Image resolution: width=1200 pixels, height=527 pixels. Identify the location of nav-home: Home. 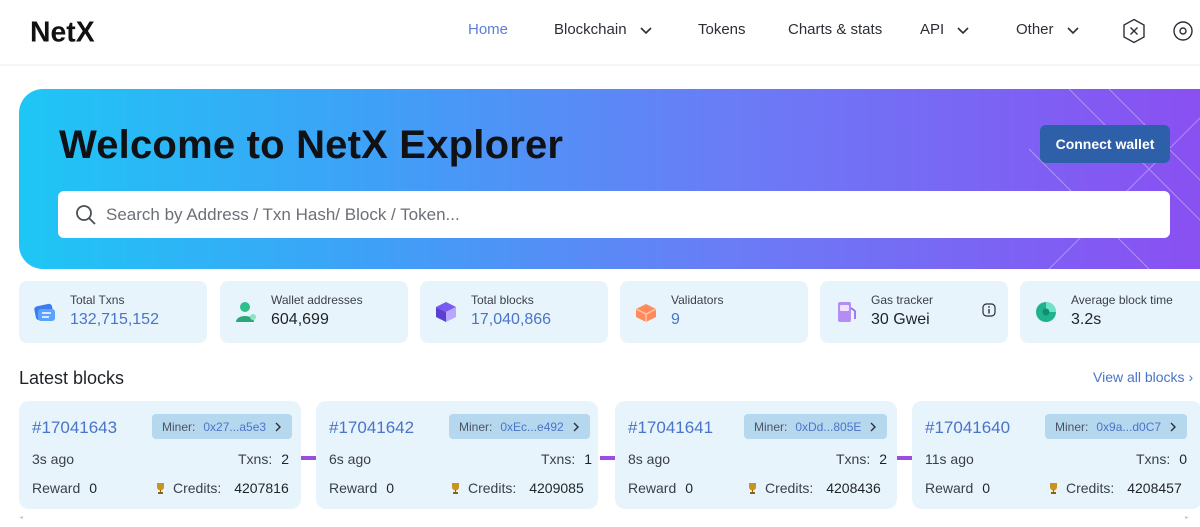
(488, 29).